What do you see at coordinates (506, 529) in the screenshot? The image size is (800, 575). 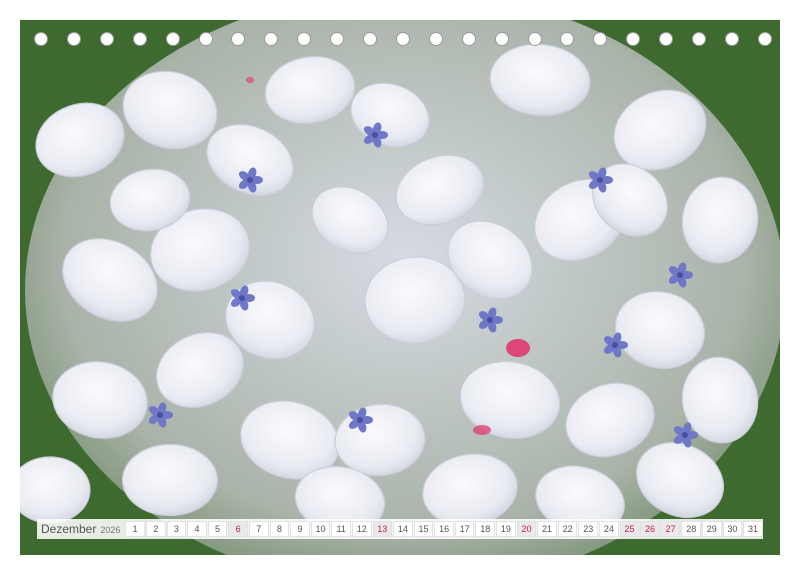 I see `day-cell: 19` at bounding box center [506, 529].